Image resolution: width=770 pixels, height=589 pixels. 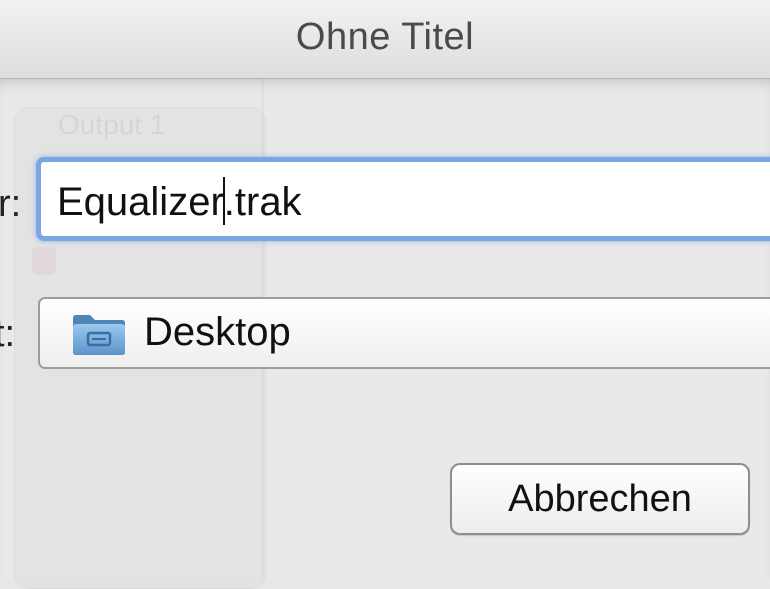 What do you see at coordinates (44, 261) in the screenshot?
I see `background-marker` at bounding box center [44, 261].